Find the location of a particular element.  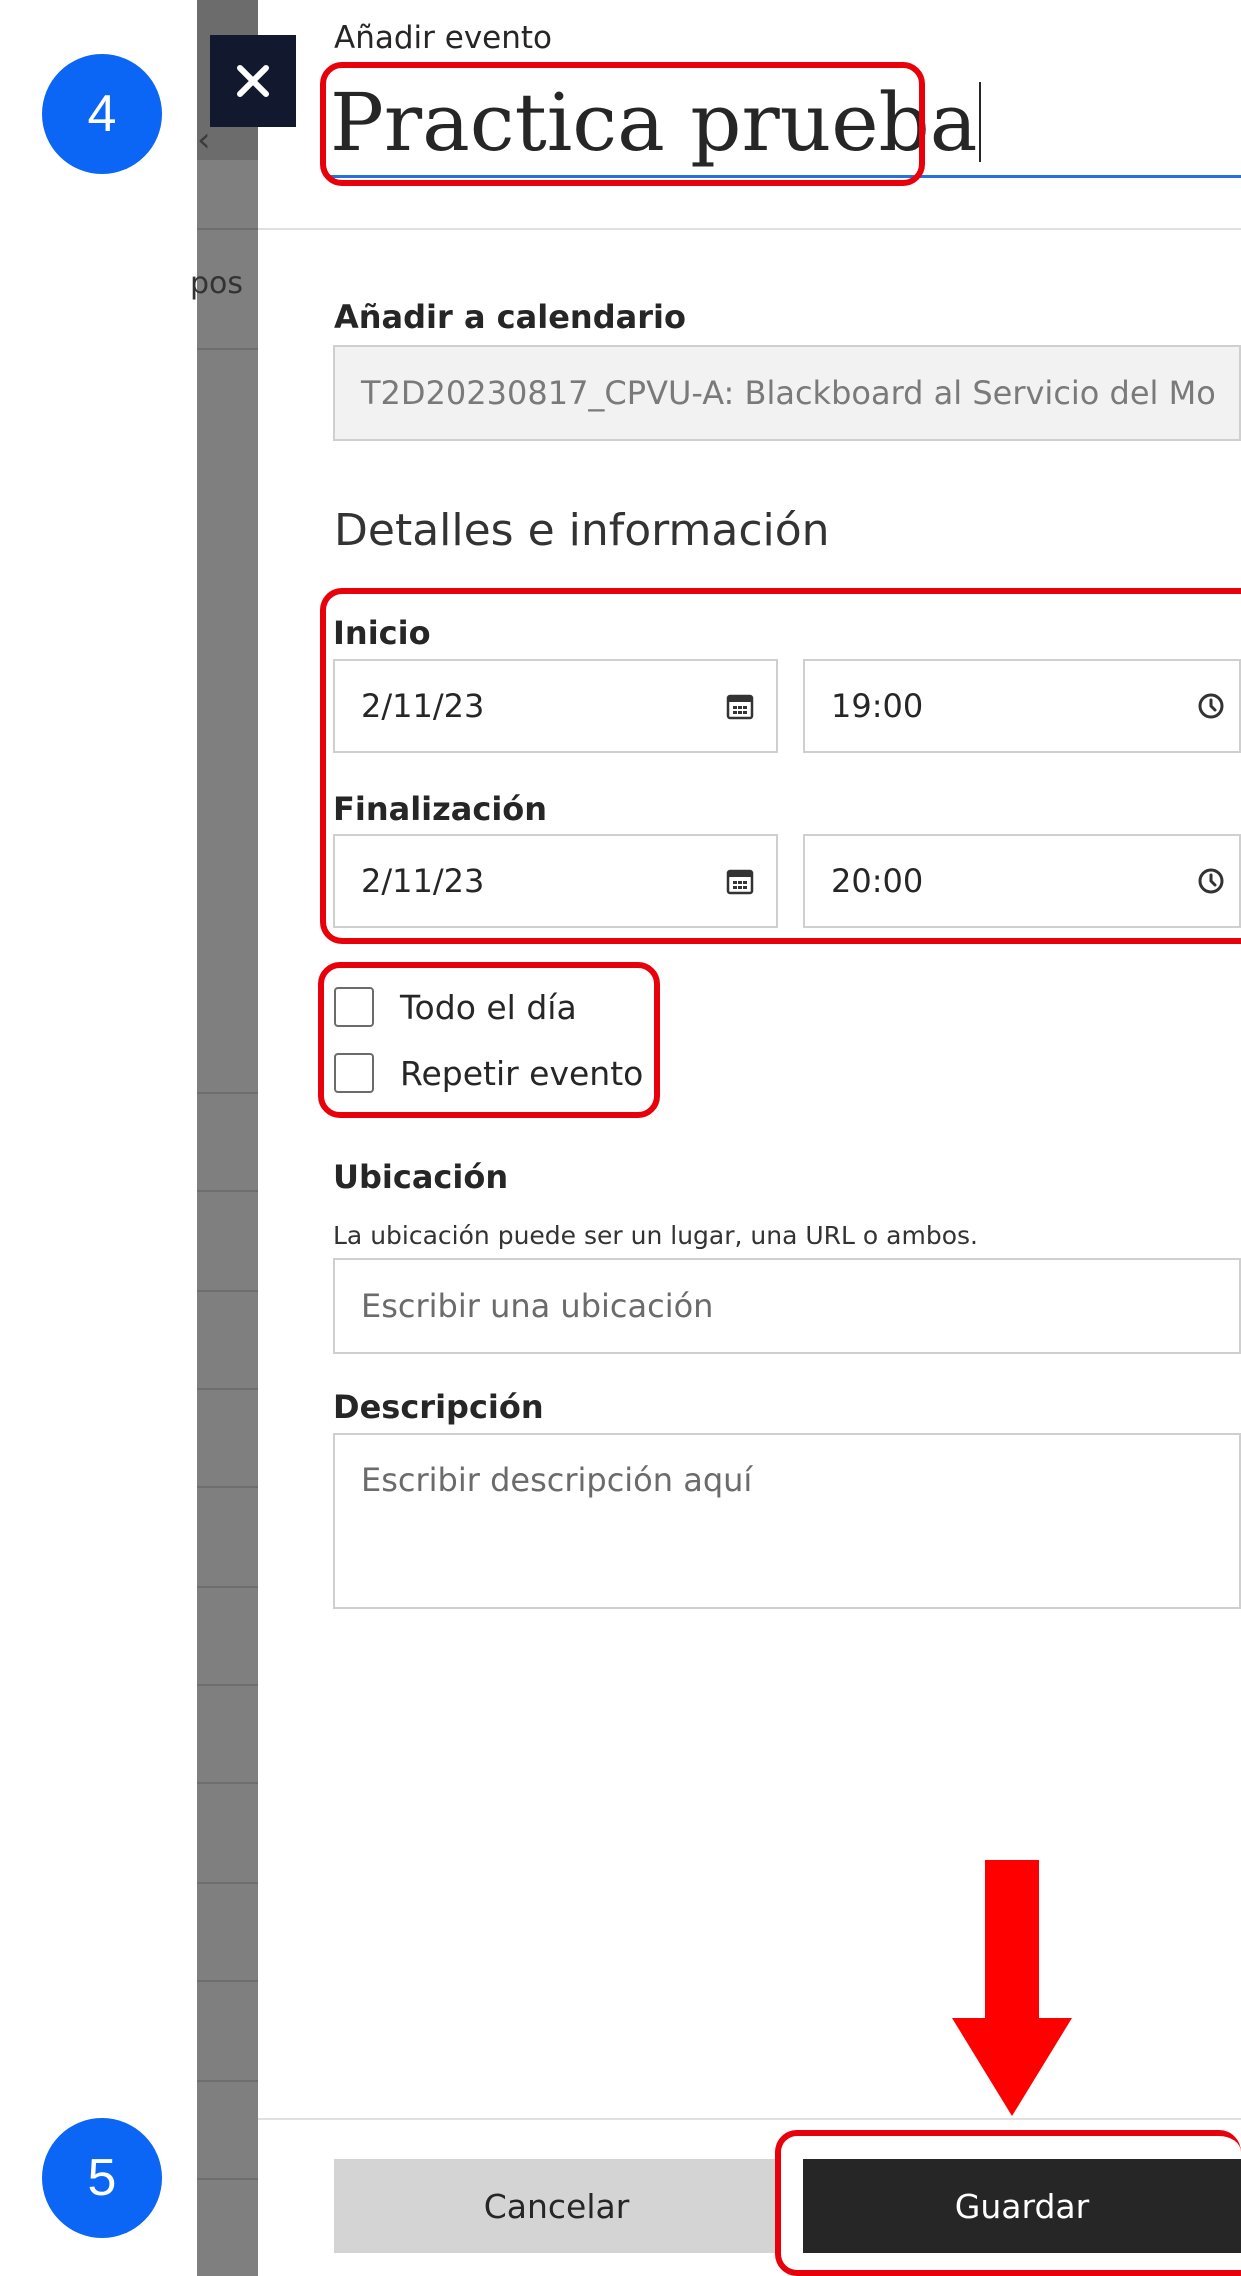

highlight-dates is located at coordinates (780, 766).